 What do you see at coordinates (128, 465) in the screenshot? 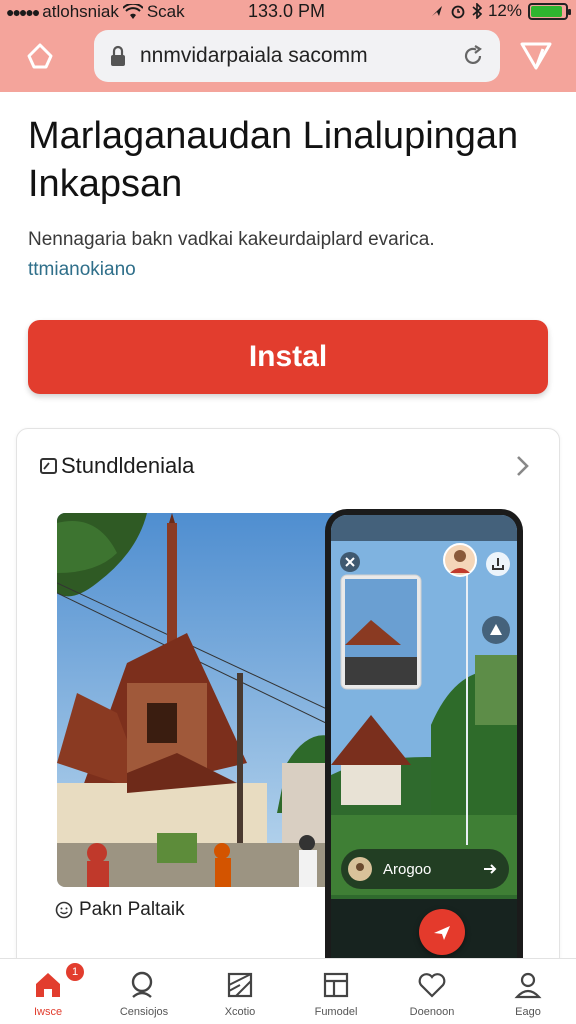
I see `card-title: Stundldeniala` at bounding box center [128, 465].